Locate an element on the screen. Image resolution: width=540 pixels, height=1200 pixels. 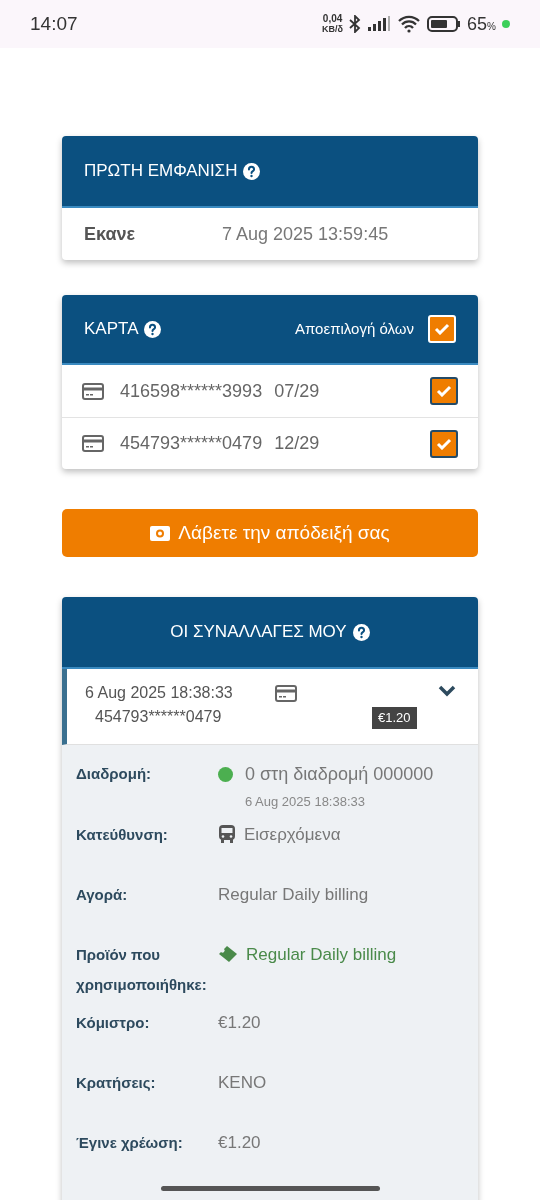
network-speed: 0,04 is located at coordinates (332, 19).